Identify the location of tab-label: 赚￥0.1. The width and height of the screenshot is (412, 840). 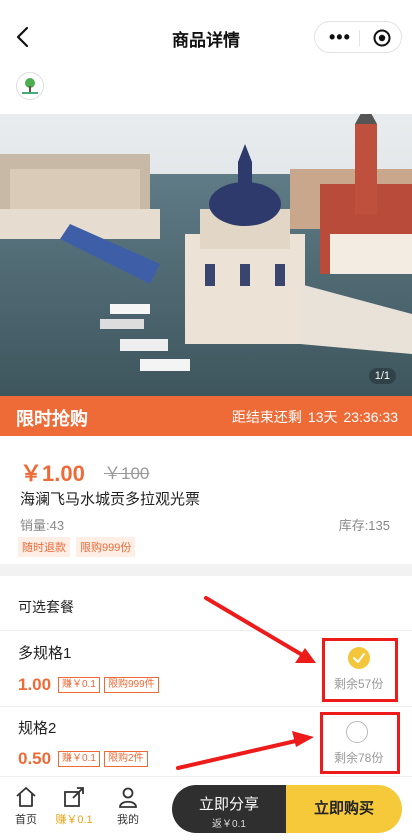
(74, 820).